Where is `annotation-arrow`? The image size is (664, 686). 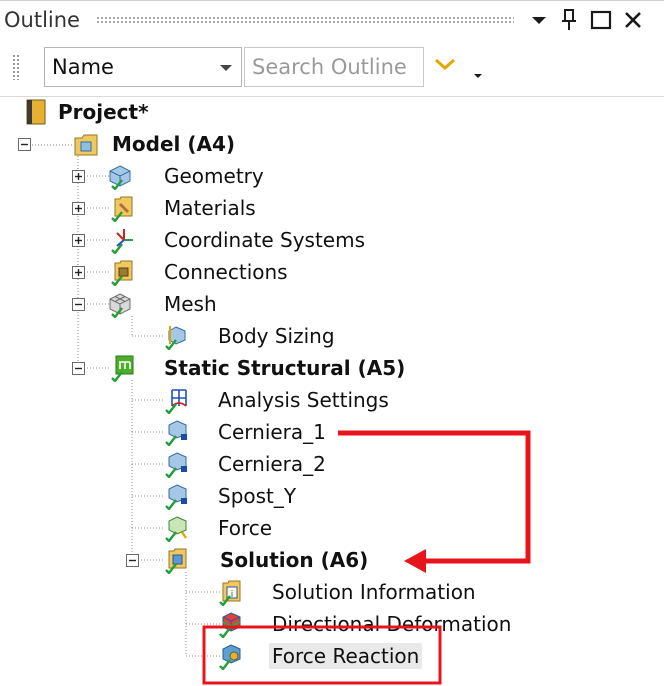 annotation-arrow is located at coordinates (434, 501).